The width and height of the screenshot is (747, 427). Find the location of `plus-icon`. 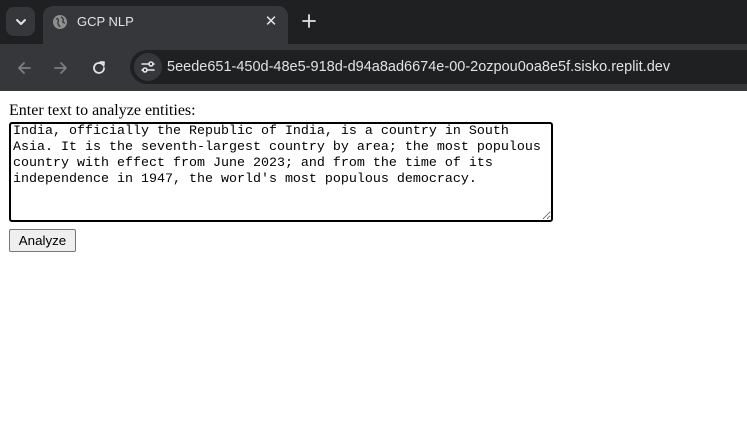

plus-icon is located at coordinates (309, 21).